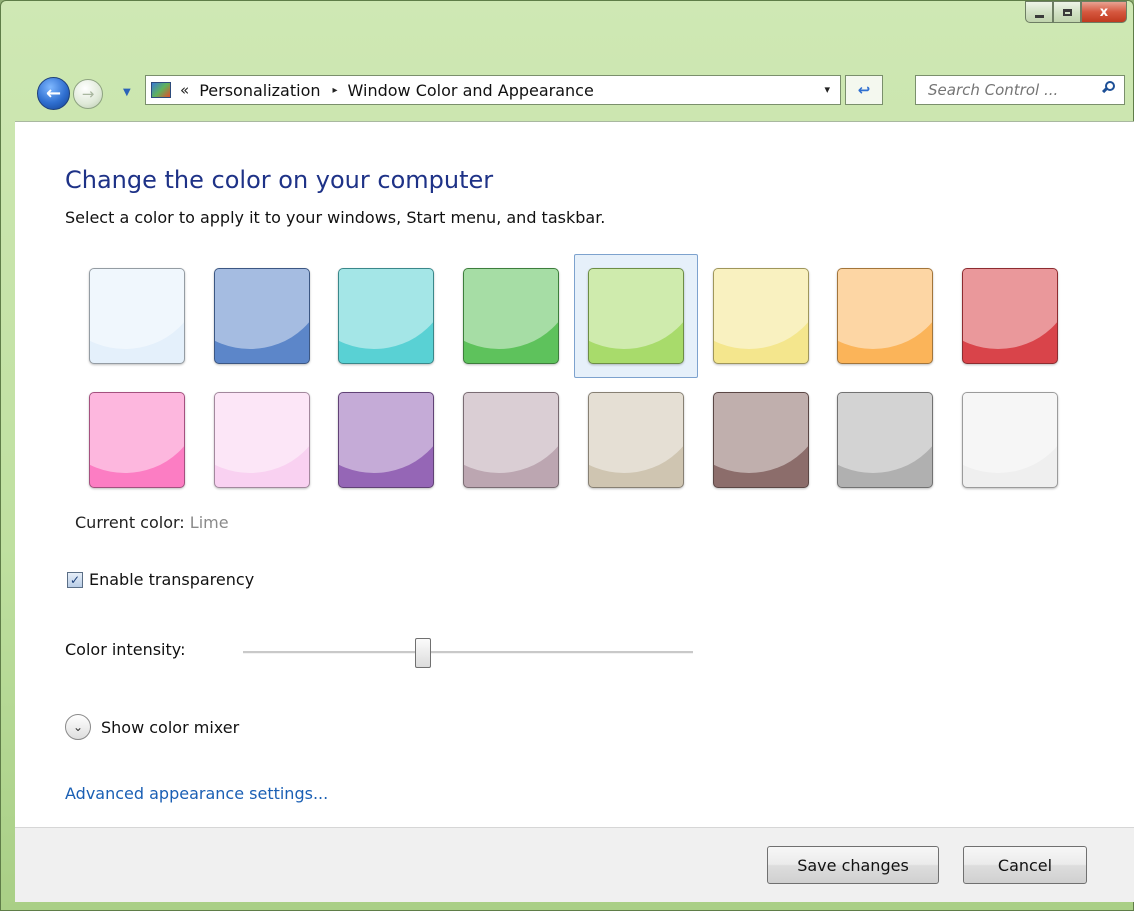  Describe the element at coordinates (423, 653) in the screenshot. I see `slider-thumb` at that location.